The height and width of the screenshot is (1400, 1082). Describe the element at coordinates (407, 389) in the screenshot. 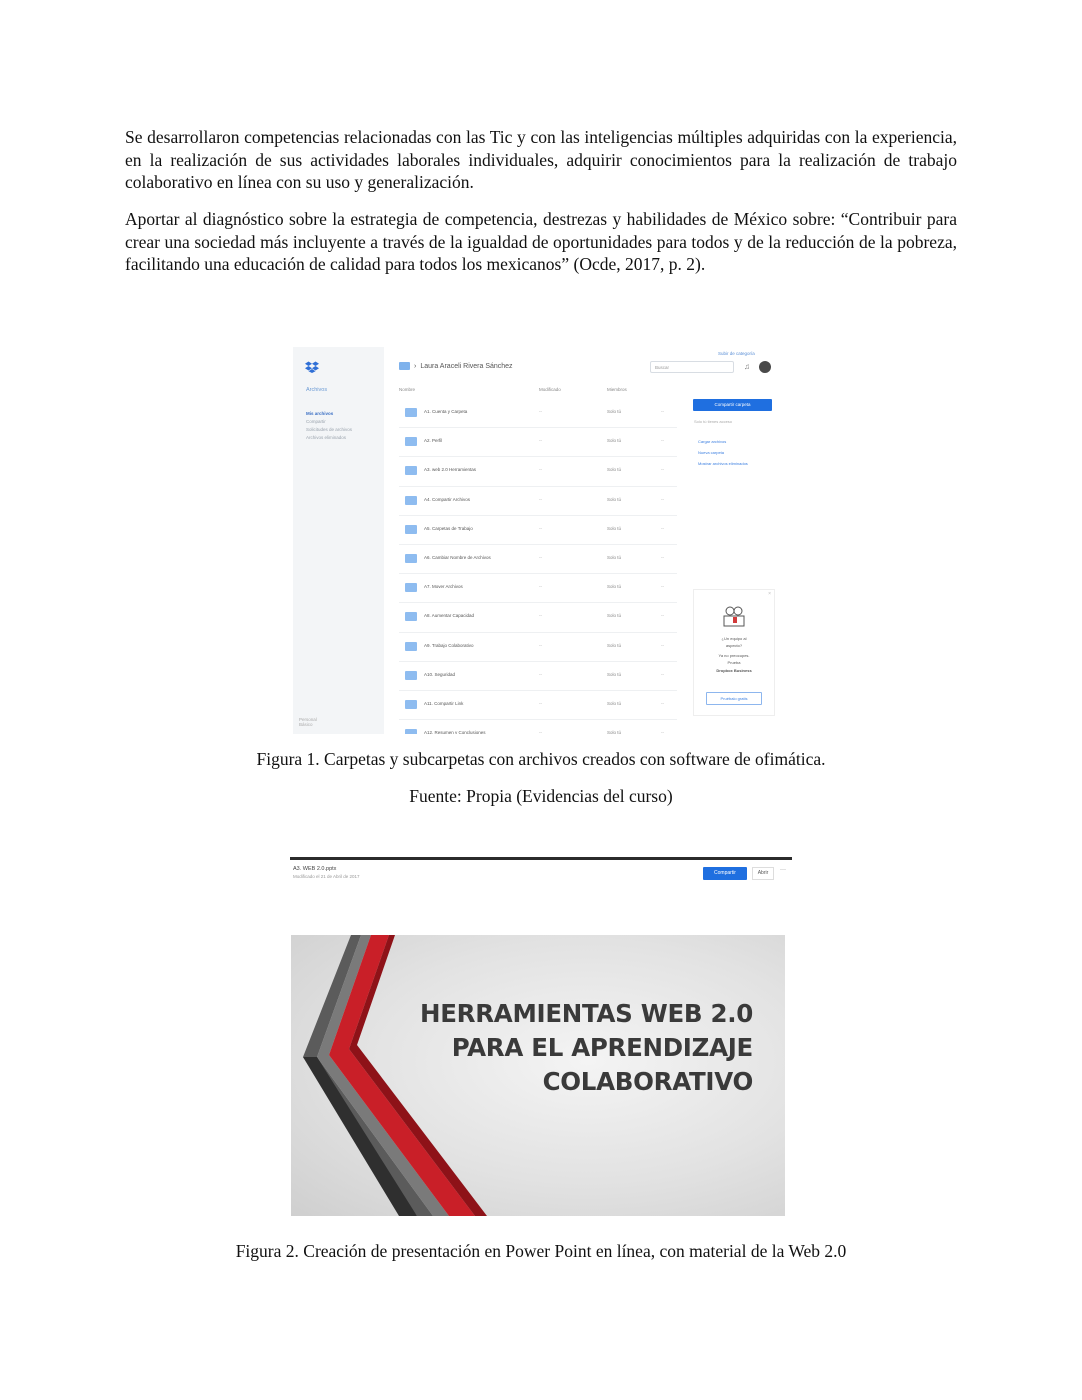

I see `column-header-name: Nombre` at that location.